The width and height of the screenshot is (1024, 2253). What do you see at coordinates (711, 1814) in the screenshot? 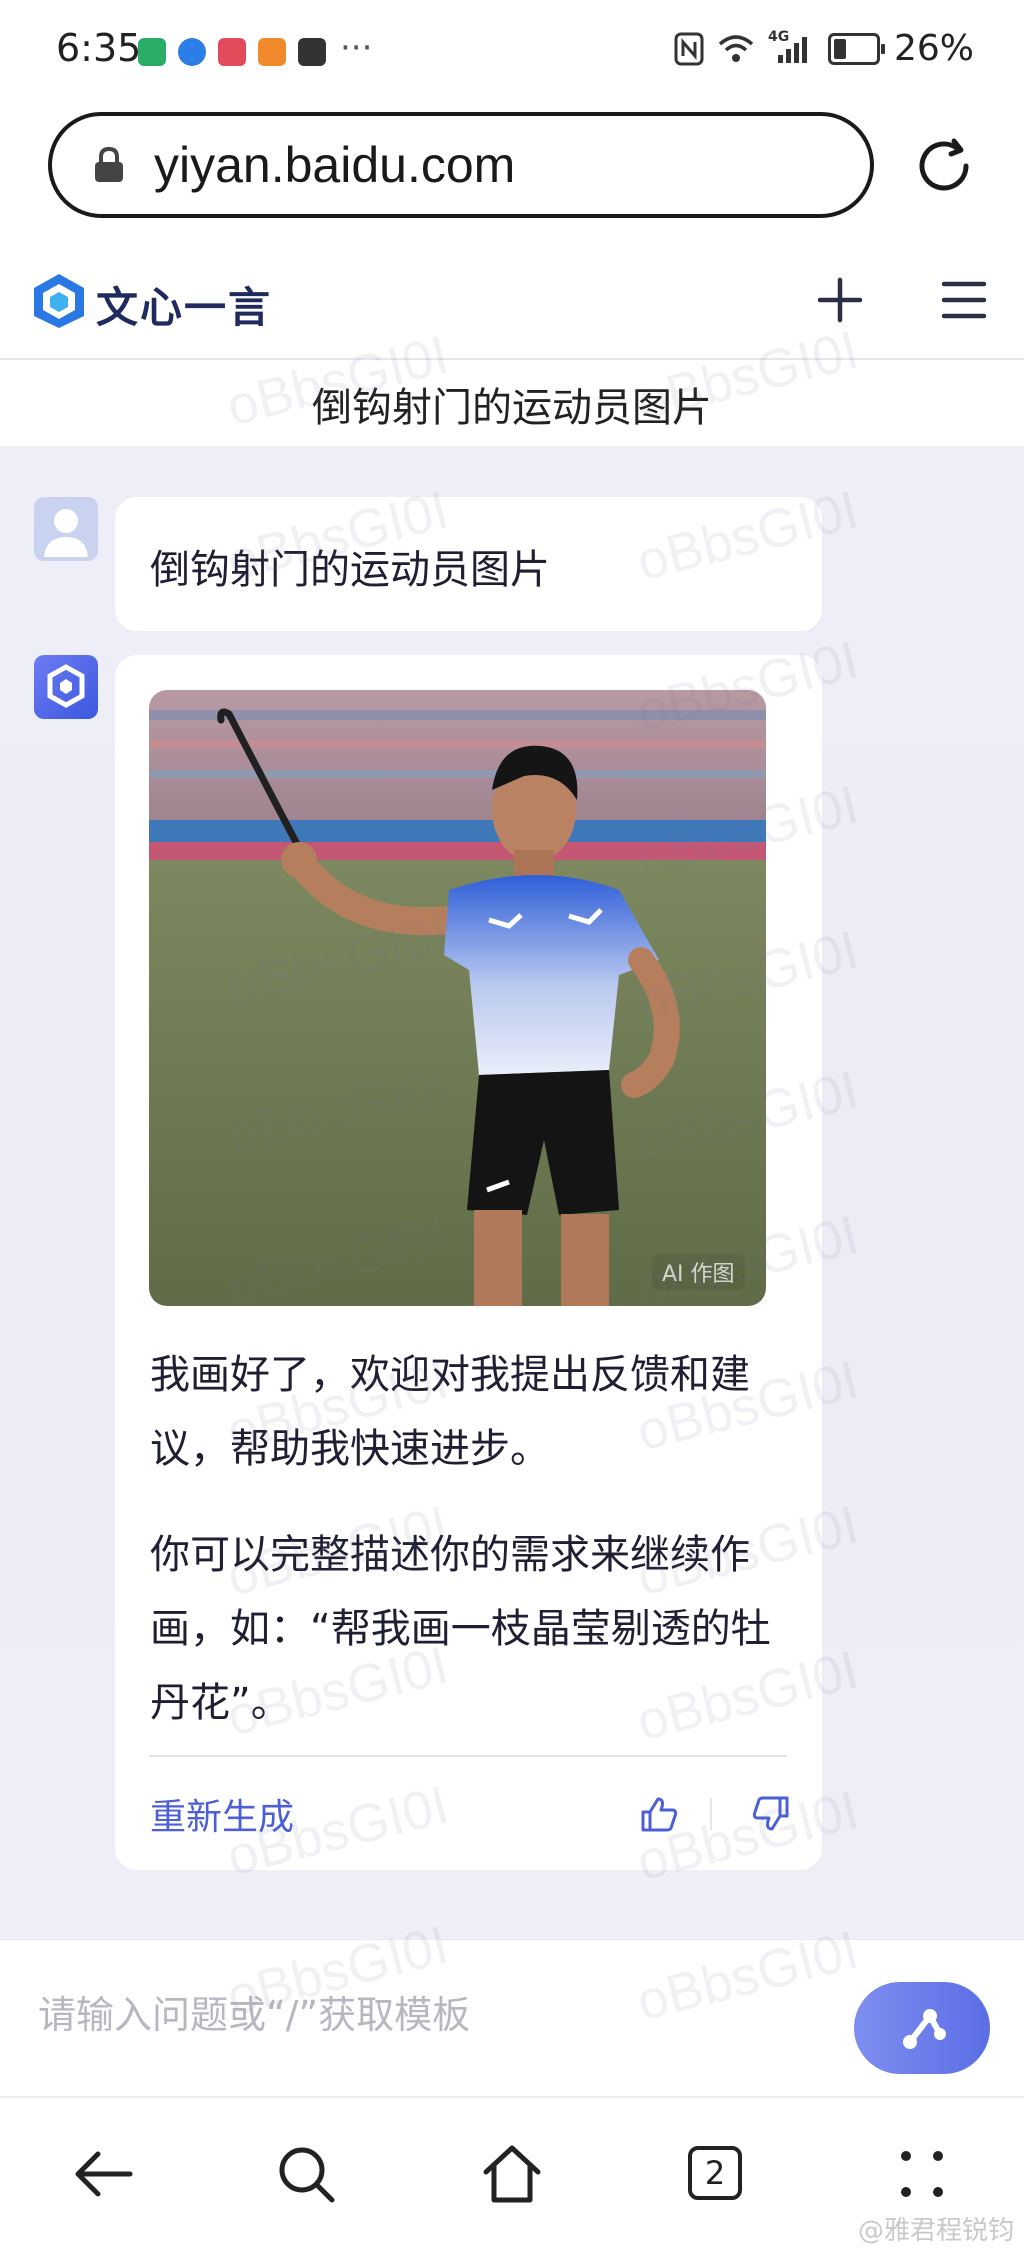
I see `feedback-separator` at bounding box center [711, 1814].